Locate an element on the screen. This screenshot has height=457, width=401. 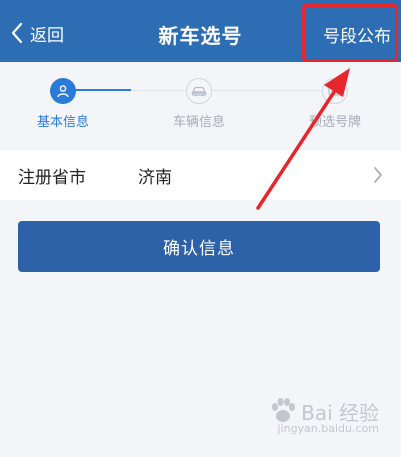
province-city-value: 济南 is located at coordinates (155, 177).